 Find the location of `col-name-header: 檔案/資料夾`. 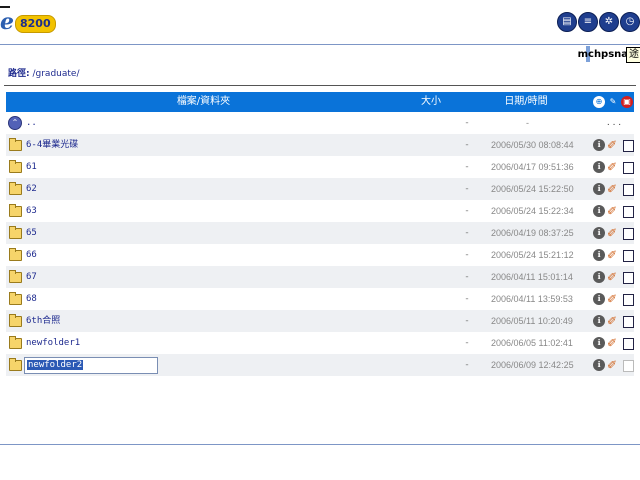

col-name-header: 檔案/資料夾 is located at coordinates (203, 102).